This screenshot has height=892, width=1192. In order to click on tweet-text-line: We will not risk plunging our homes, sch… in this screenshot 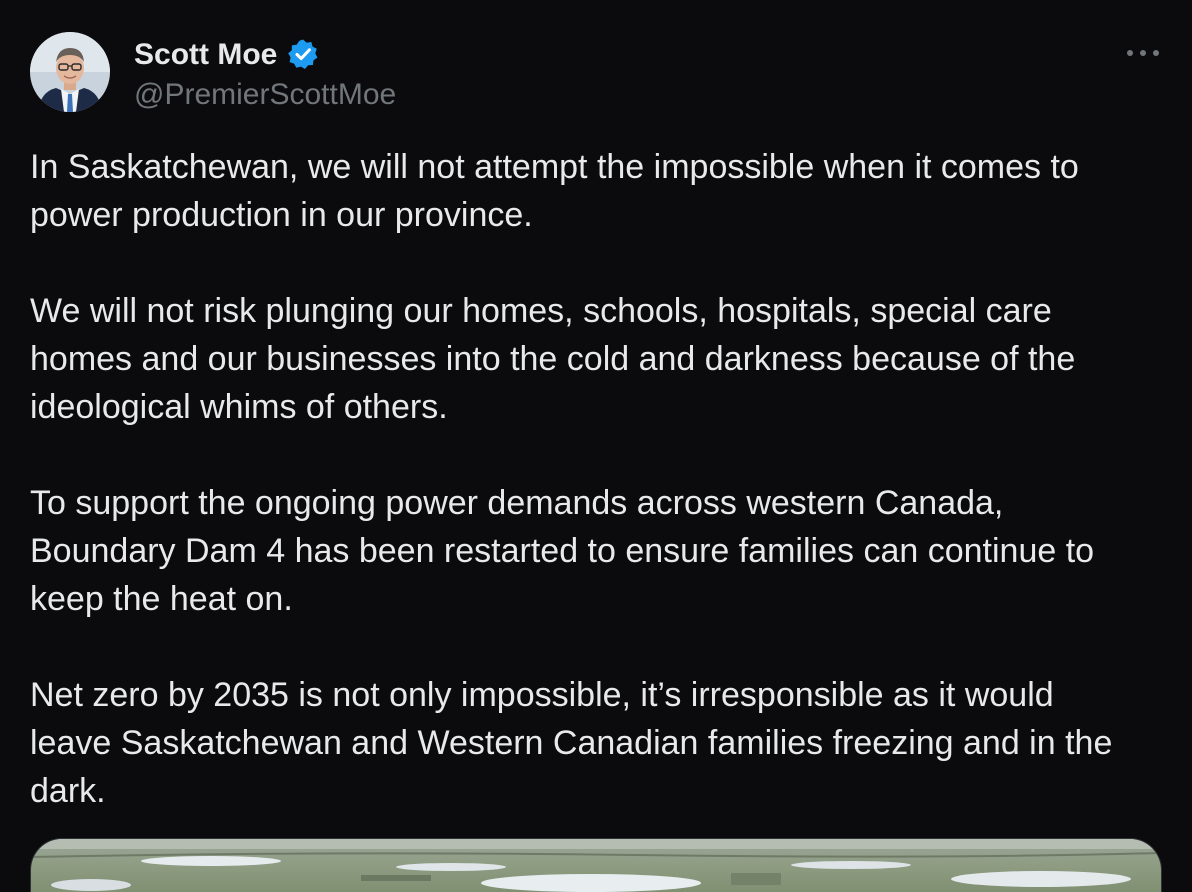, I will do `click(541, 311)`.